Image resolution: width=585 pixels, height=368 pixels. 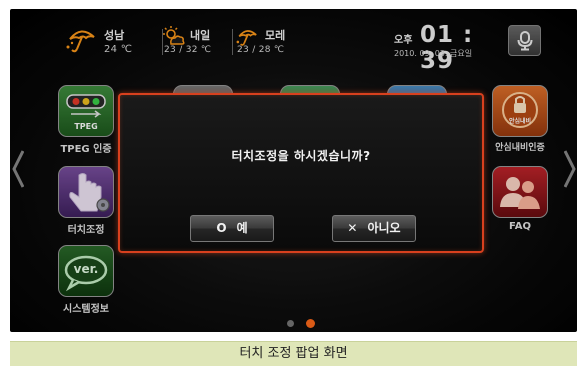 What do you see at coordinates (352, 228) in the screenshot?
I see `close-x-icon: ✕` at bounding box center [352, 228].